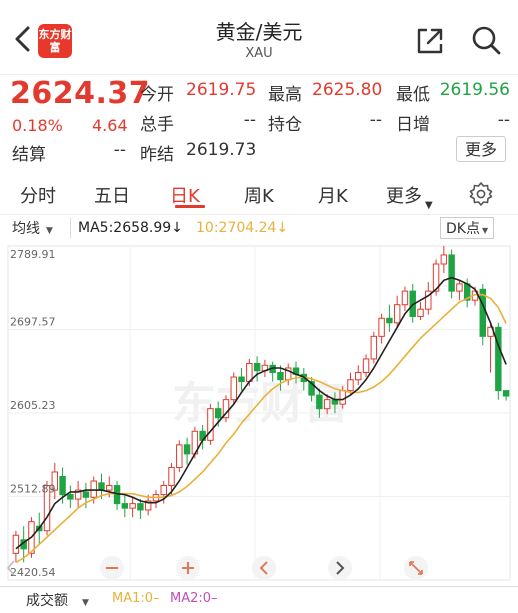  What do you see at coordinates (130, 228) in the screenshot?
I see `ma5-readout: MA5:2658.99↓` at bounding box center [130, 228].